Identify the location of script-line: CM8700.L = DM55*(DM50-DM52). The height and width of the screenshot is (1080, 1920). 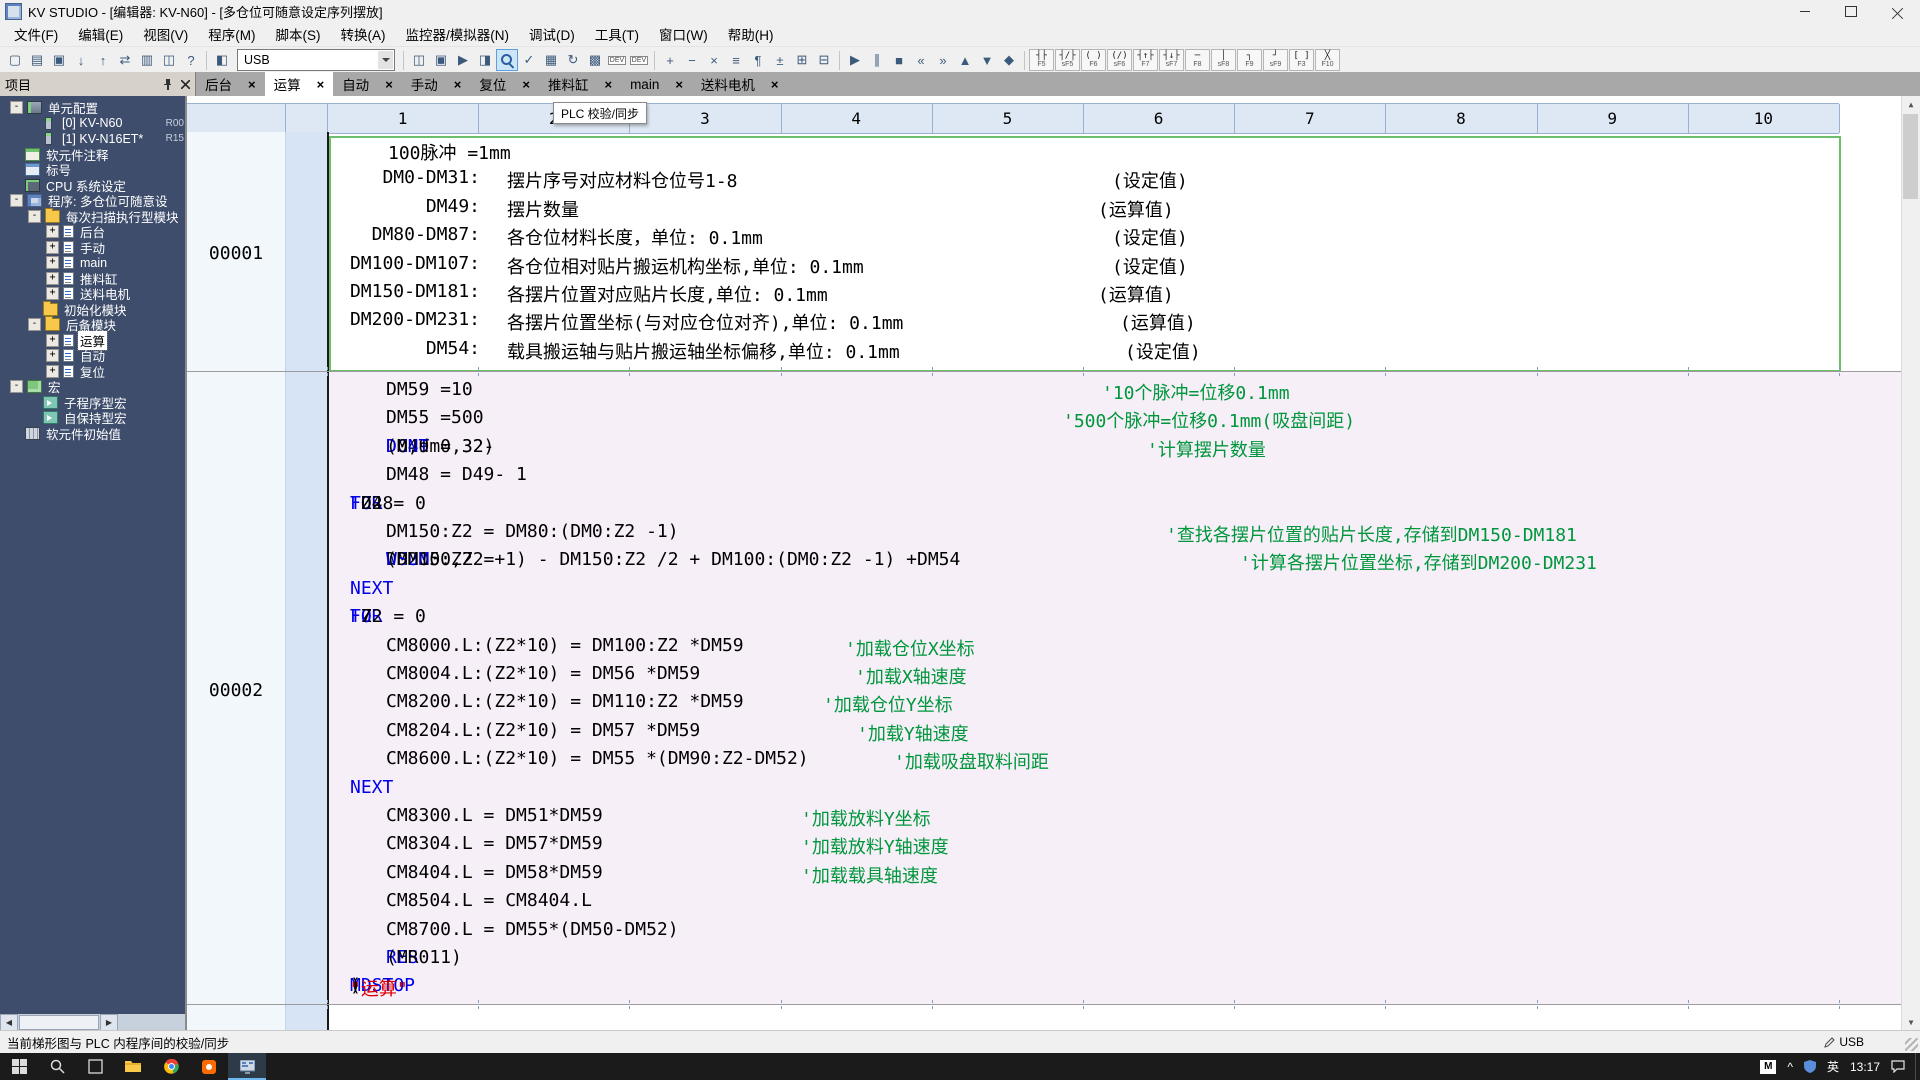
(1044, 933).